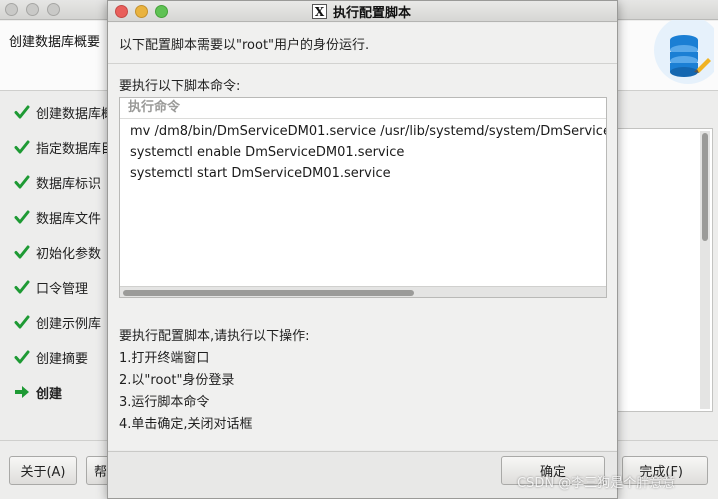 This screenshot has height=499, width=718. I want to click on command-row: systemctl enable DmServiceDM01.service, so click(267, 153).